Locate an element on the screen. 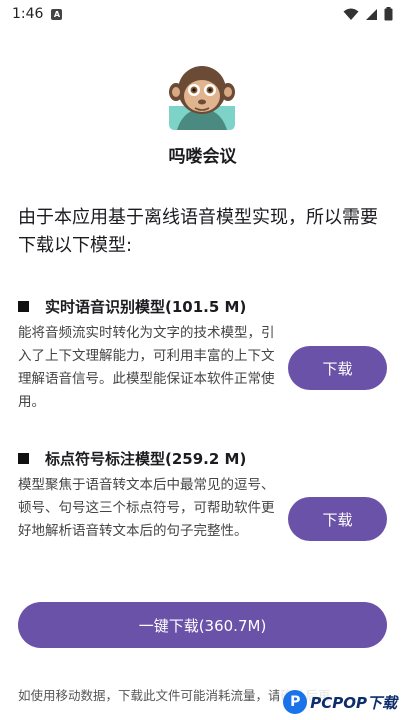  model-title-label: 实时语音识别模型(101.5 M) is located at coordinates (146, 307).